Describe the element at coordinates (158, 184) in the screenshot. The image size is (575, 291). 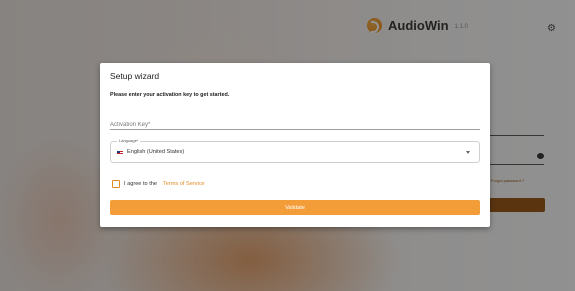
I see `terms-agreement: I agree to the Terms of Service` at that location.